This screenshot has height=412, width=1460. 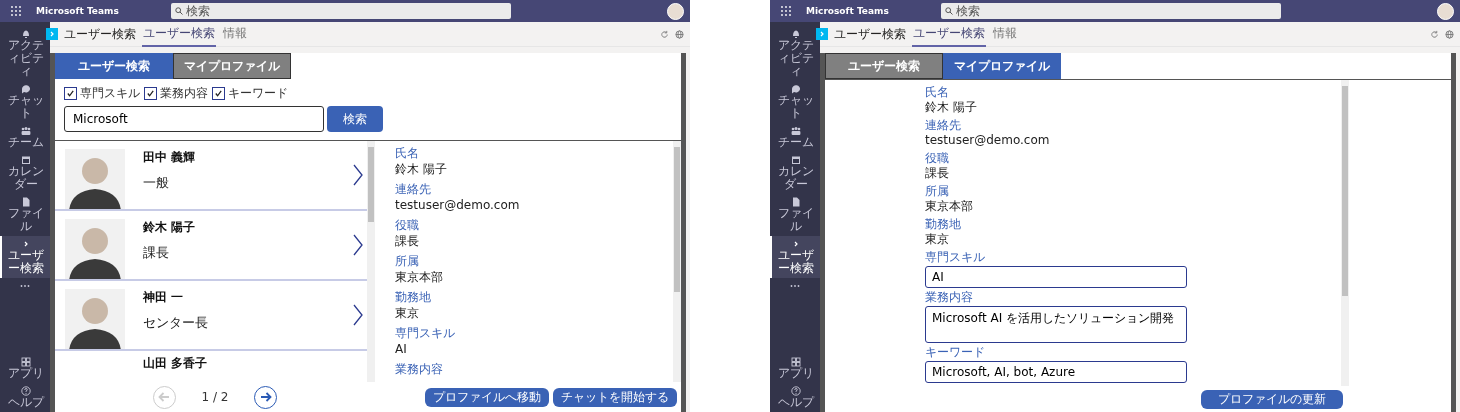 I want to click on result-item: 田中 義輝 一般, so click(x=211, y=176).